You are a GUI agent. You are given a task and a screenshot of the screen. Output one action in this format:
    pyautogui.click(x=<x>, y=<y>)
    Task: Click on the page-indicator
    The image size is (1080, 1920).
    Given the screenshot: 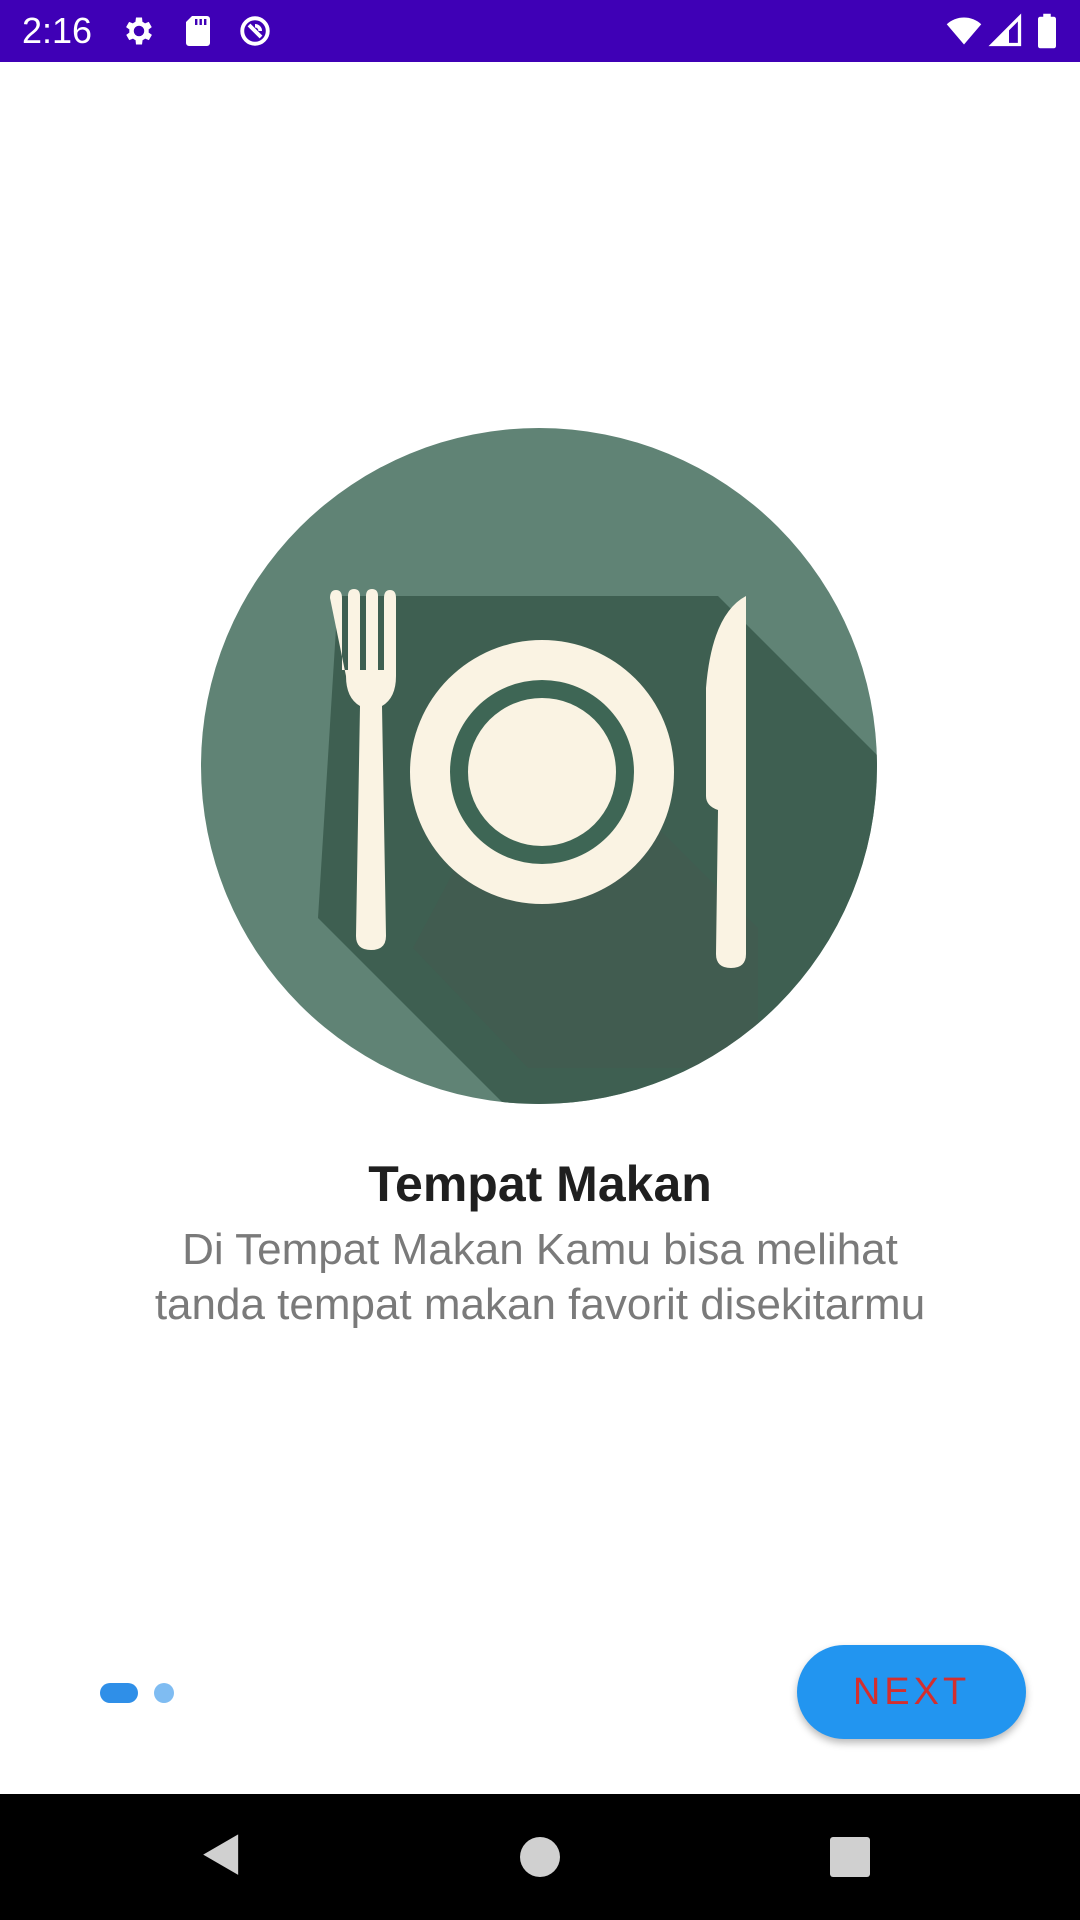 What is the action you would take?
    pyautogui.click(x=137, y=1693)
    